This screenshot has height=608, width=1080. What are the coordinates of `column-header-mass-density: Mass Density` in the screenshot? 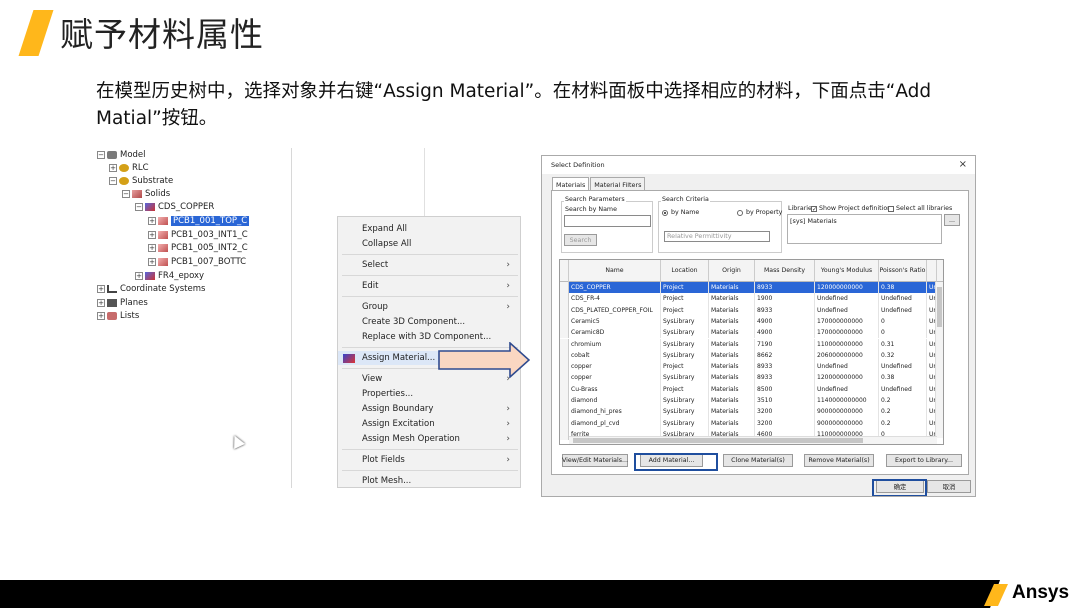 It's located at (785, 271).